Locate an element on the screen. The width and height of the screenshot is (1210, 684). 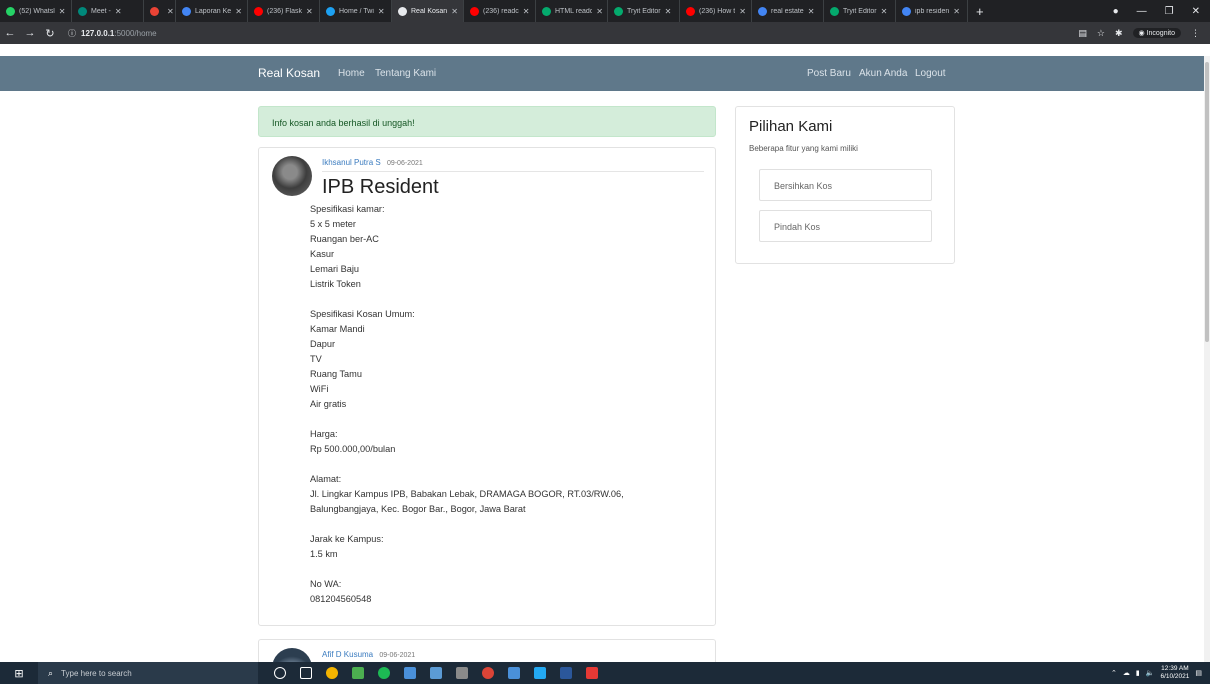
file-explorer-icon is located at coordinates (358, 673).